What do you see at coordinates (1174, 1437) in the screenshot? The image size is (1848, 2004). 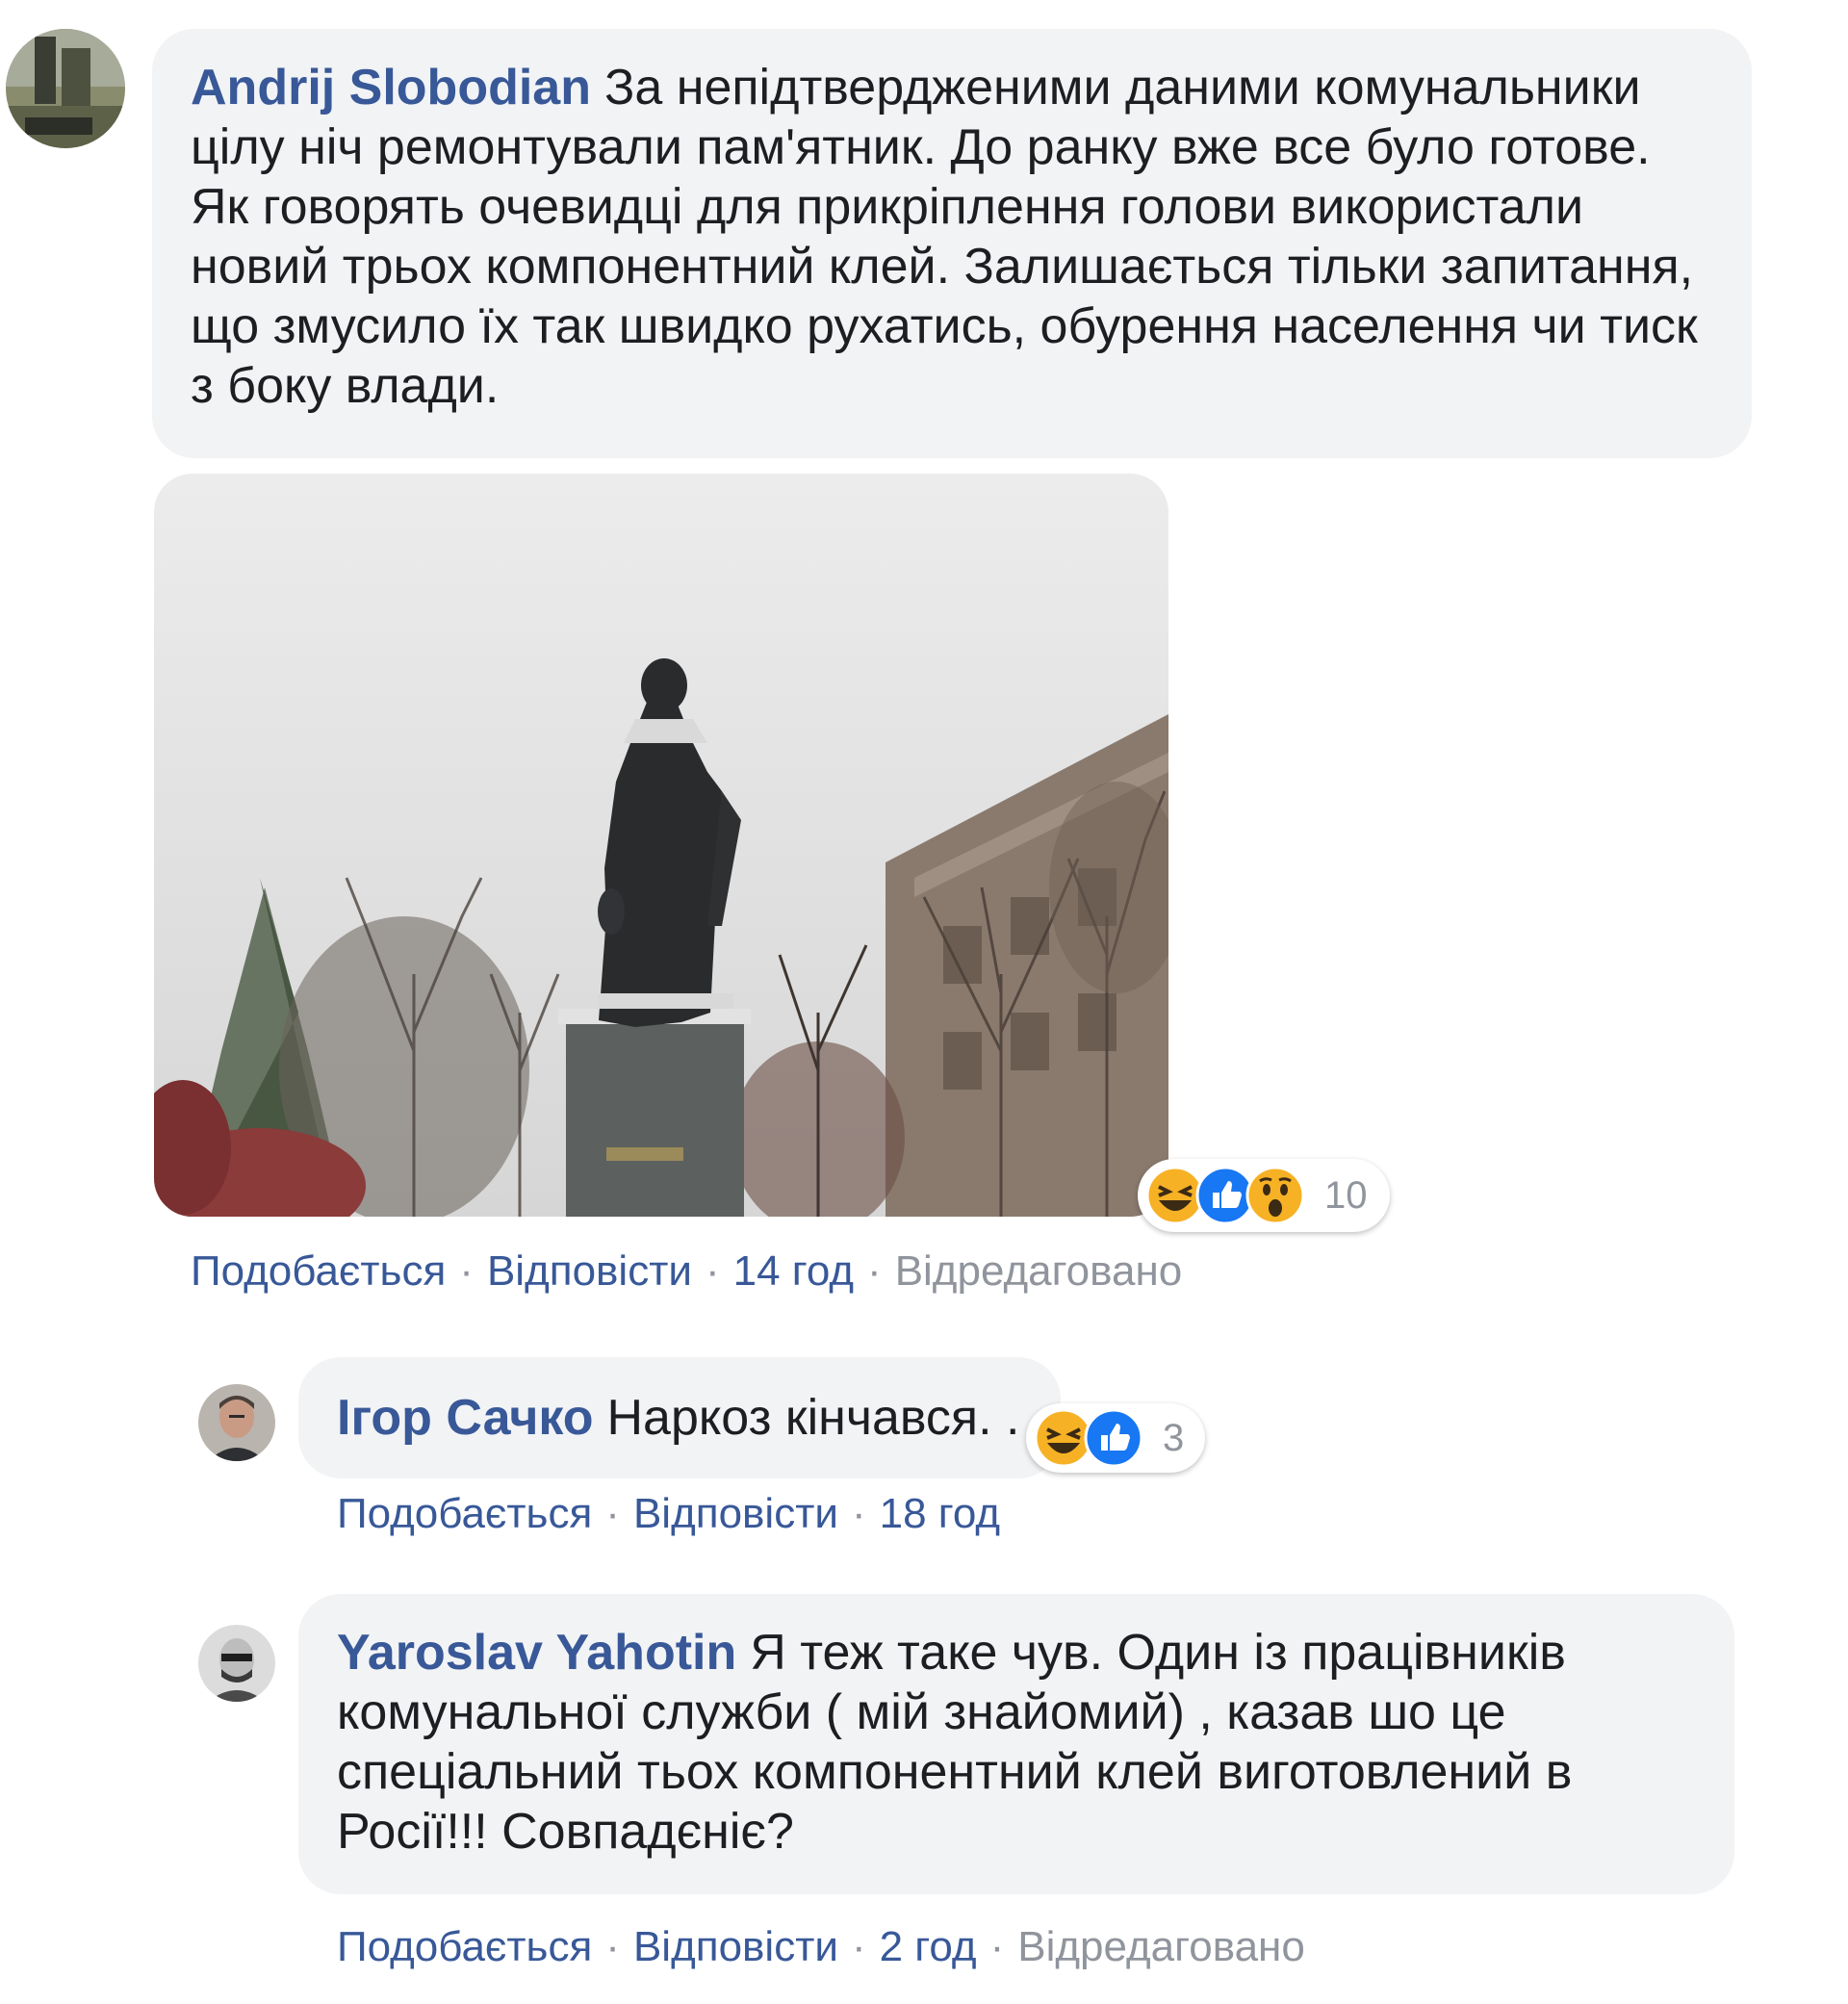 I see `reaction-count: 3` at bounding box center [1174, 1437].